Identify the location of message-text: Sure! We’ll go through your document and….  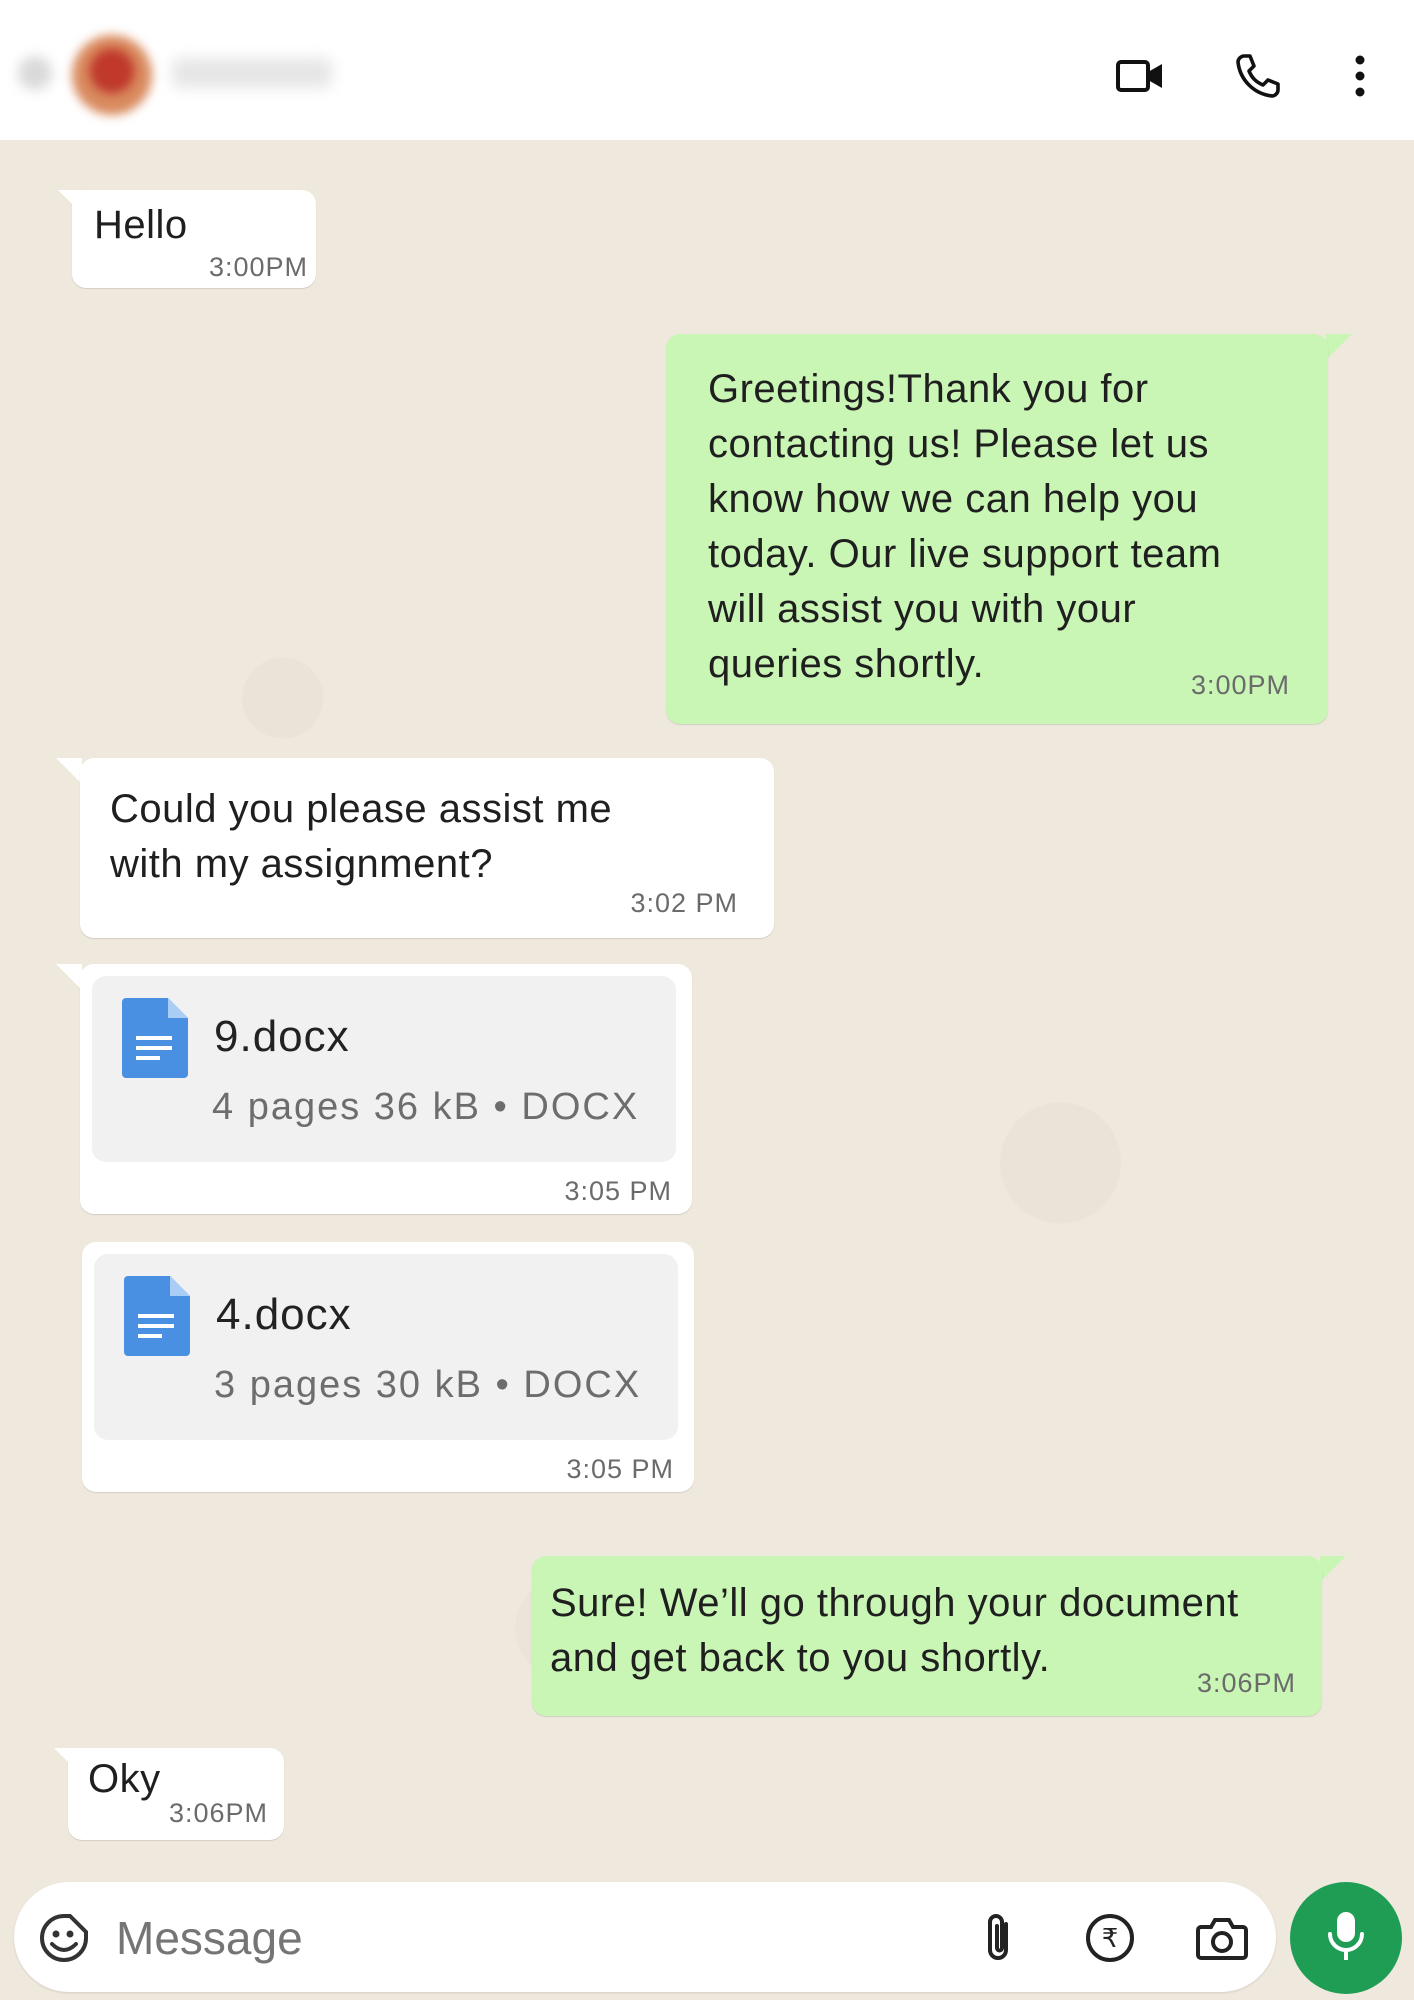
(894, 1631).